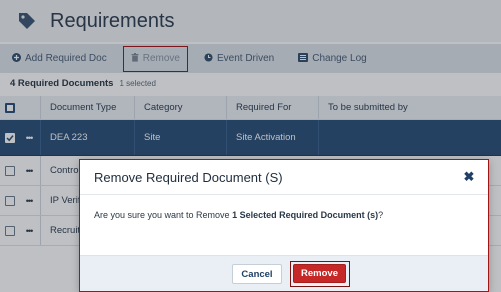 This screenshot has height=292, width=501. I want to click on dialog-title: Remove Required Document (S), so click(188, 177).